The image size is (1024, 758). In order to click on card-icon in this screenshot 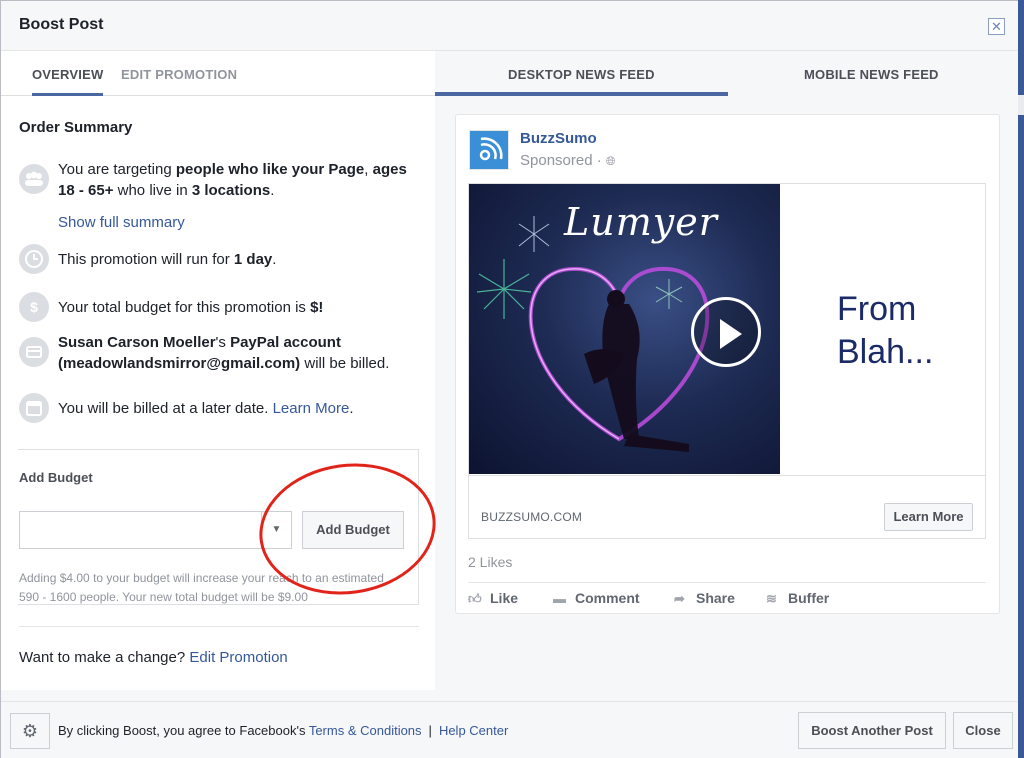, I will do `click(34, 352)`.